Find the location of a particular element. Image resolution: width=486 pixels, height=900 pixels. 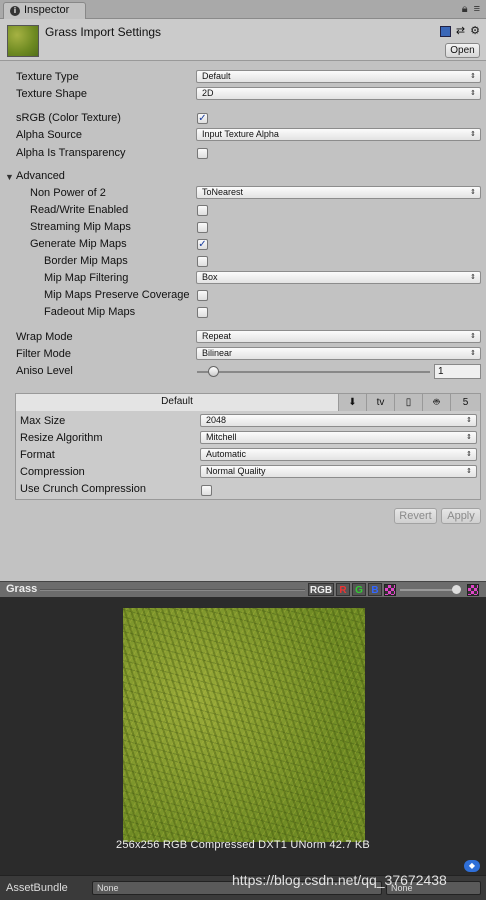

texture-shape-value: 2D is located at coordinates (208, 93).